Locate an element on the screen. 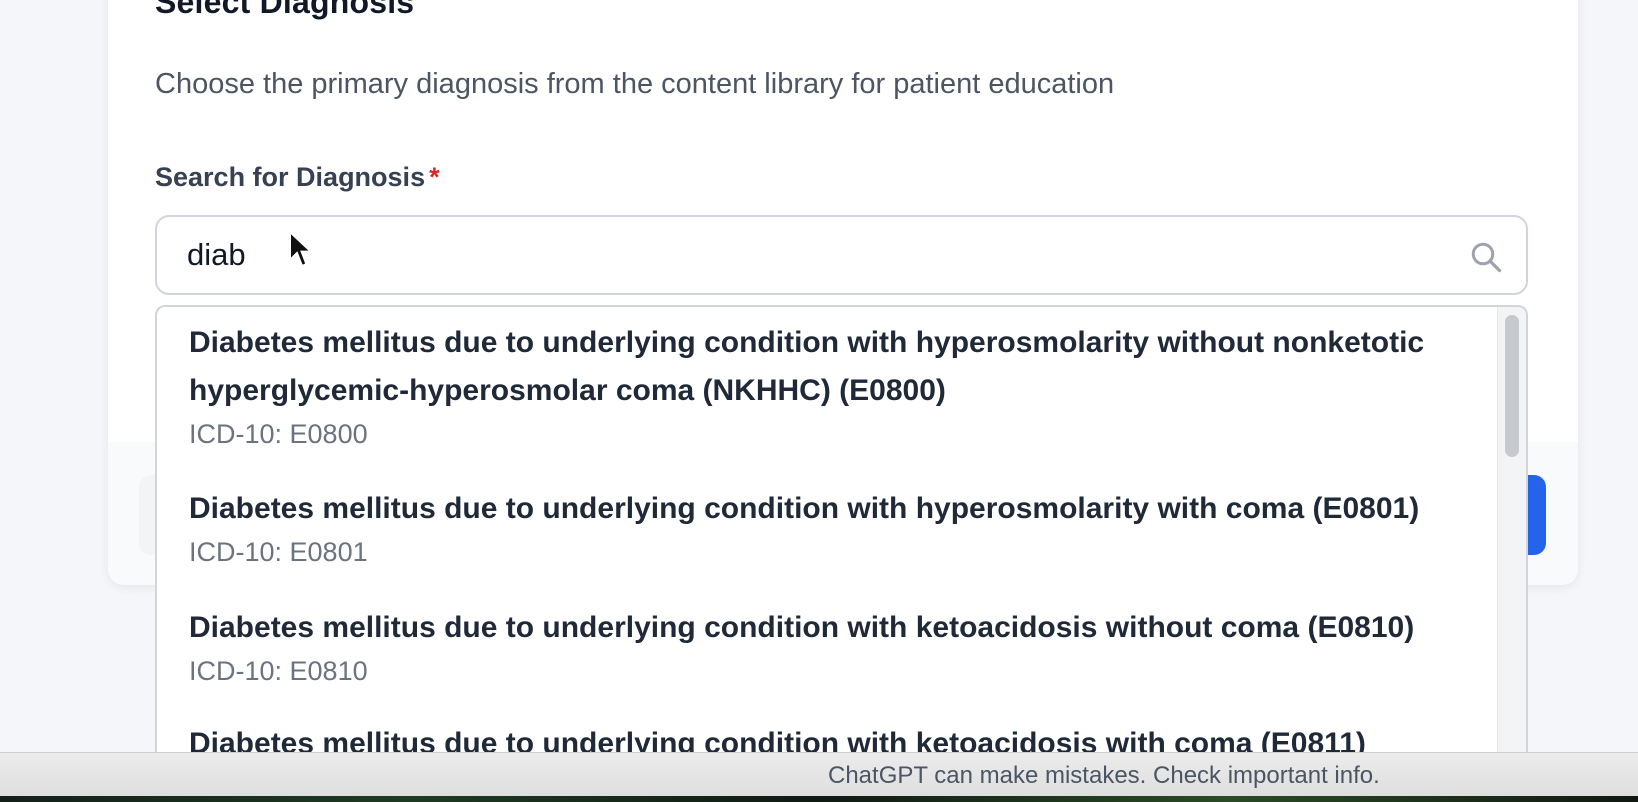 The width and height of the screenshot is (1638, 802). search-field is located at coordinates (841, 255).